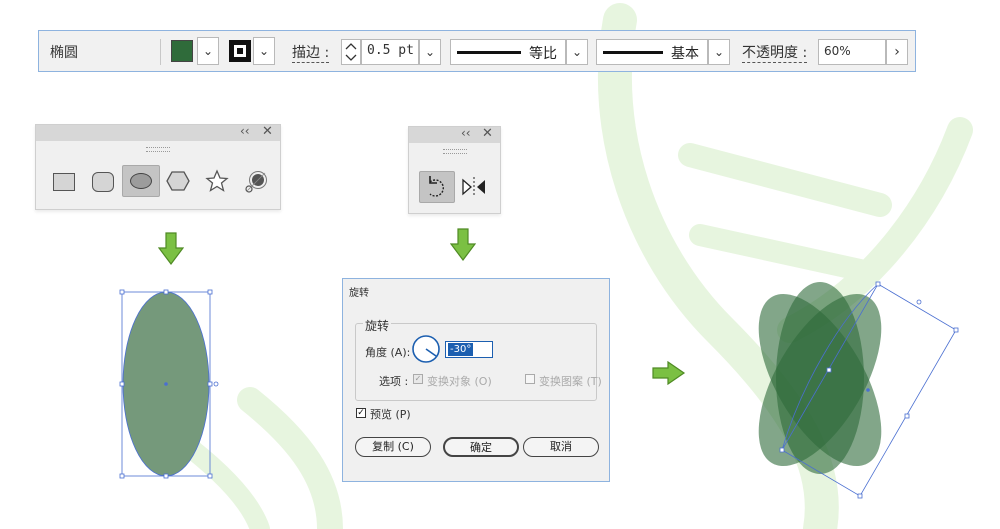  Describe the element at coordinates (208, 51) in the screenshot. I see `fill-dropdown-chevron-icon: ⌄` at that location.